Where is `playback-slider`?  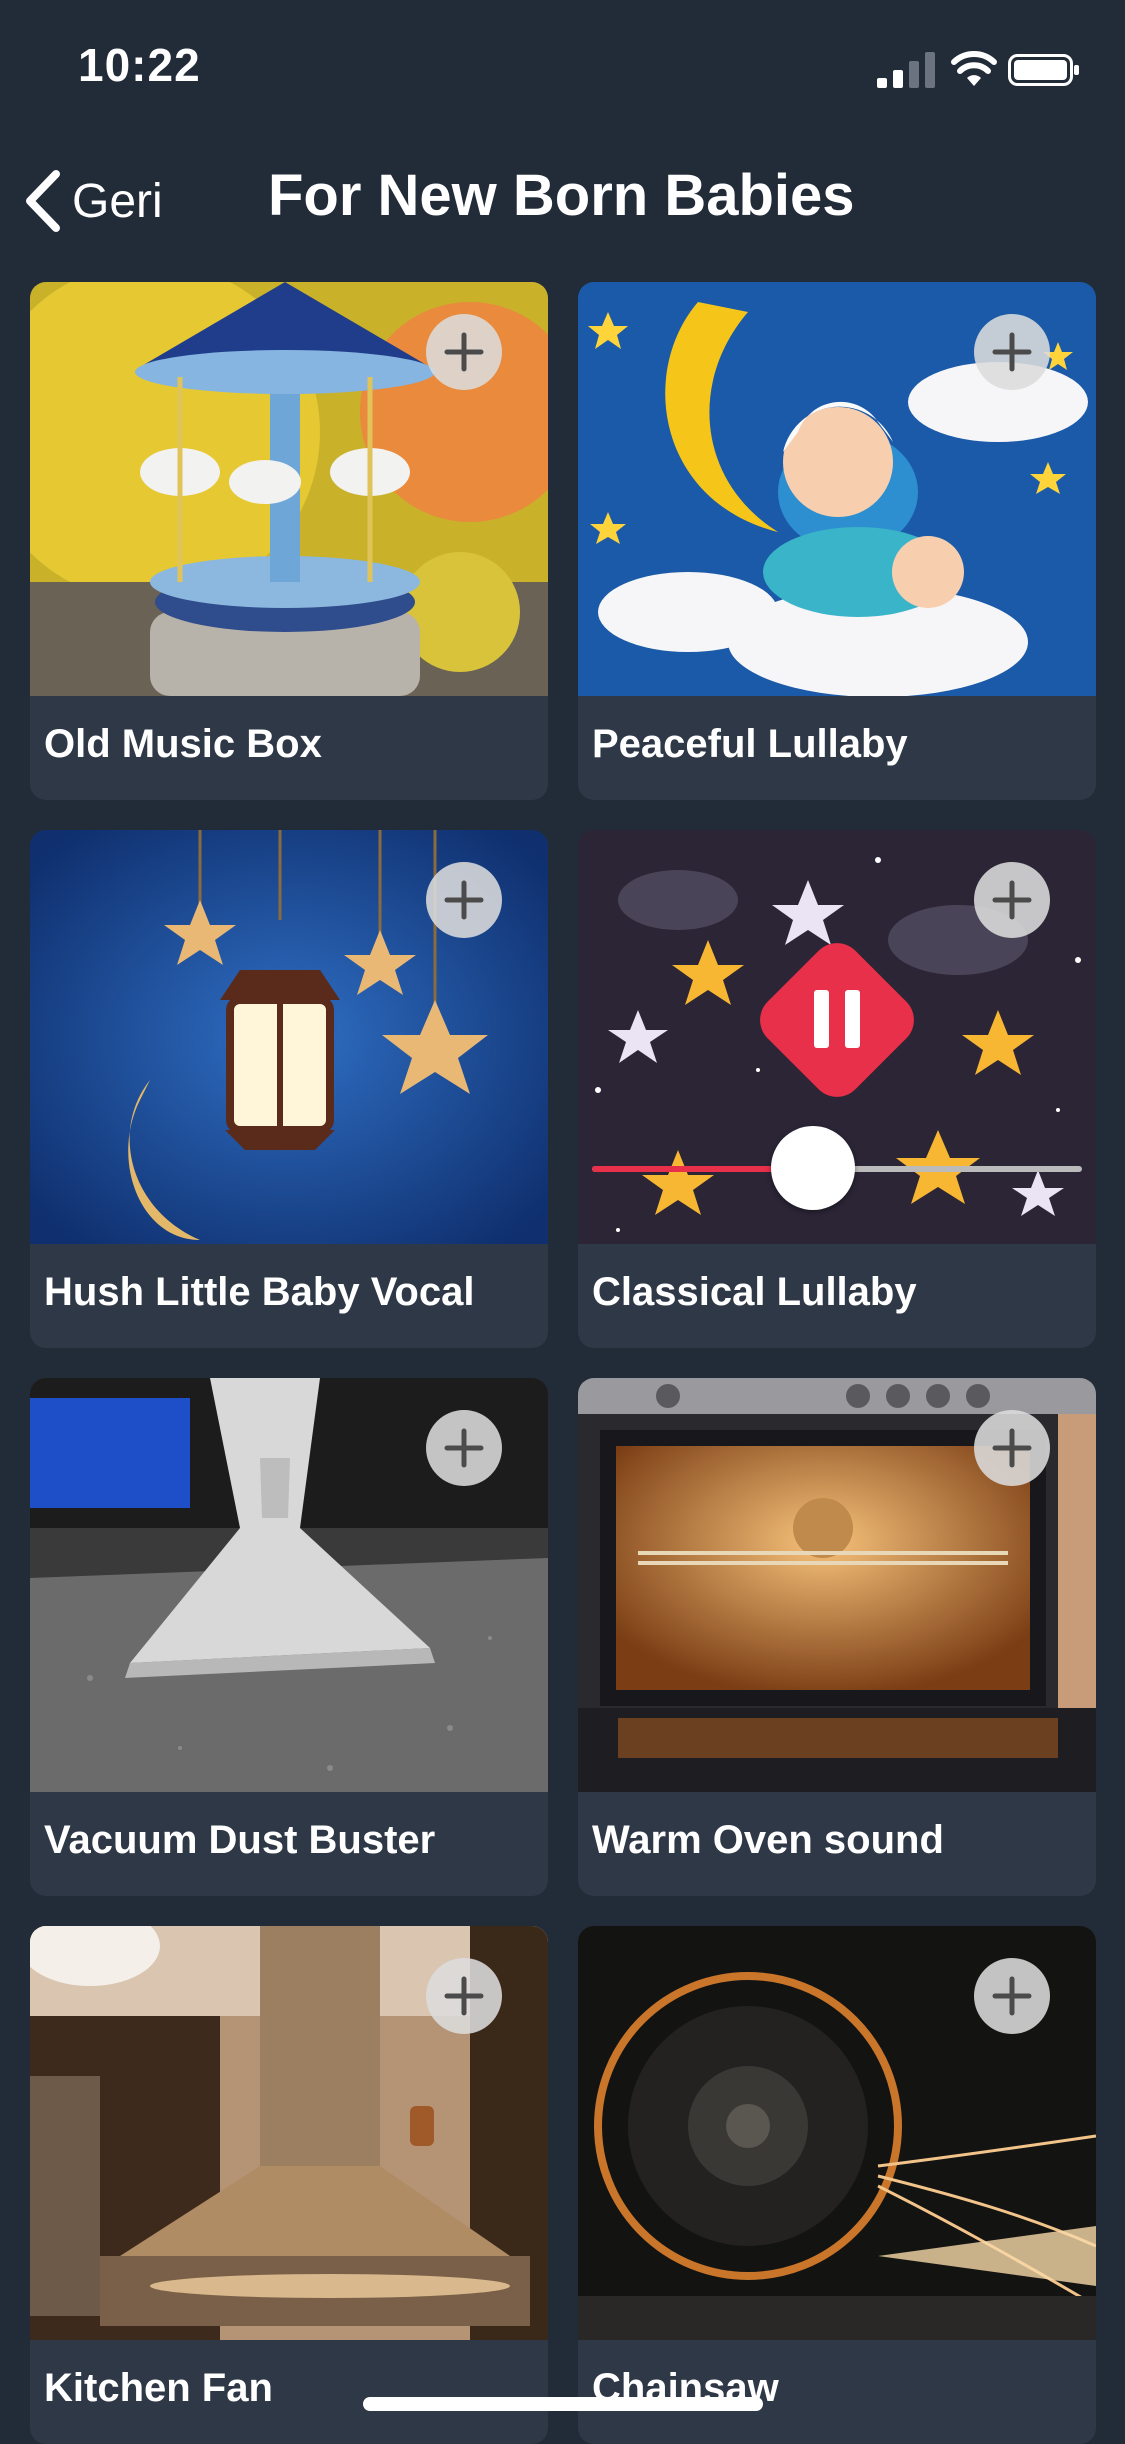
playback-slider is located at coordinates (837, 1168).